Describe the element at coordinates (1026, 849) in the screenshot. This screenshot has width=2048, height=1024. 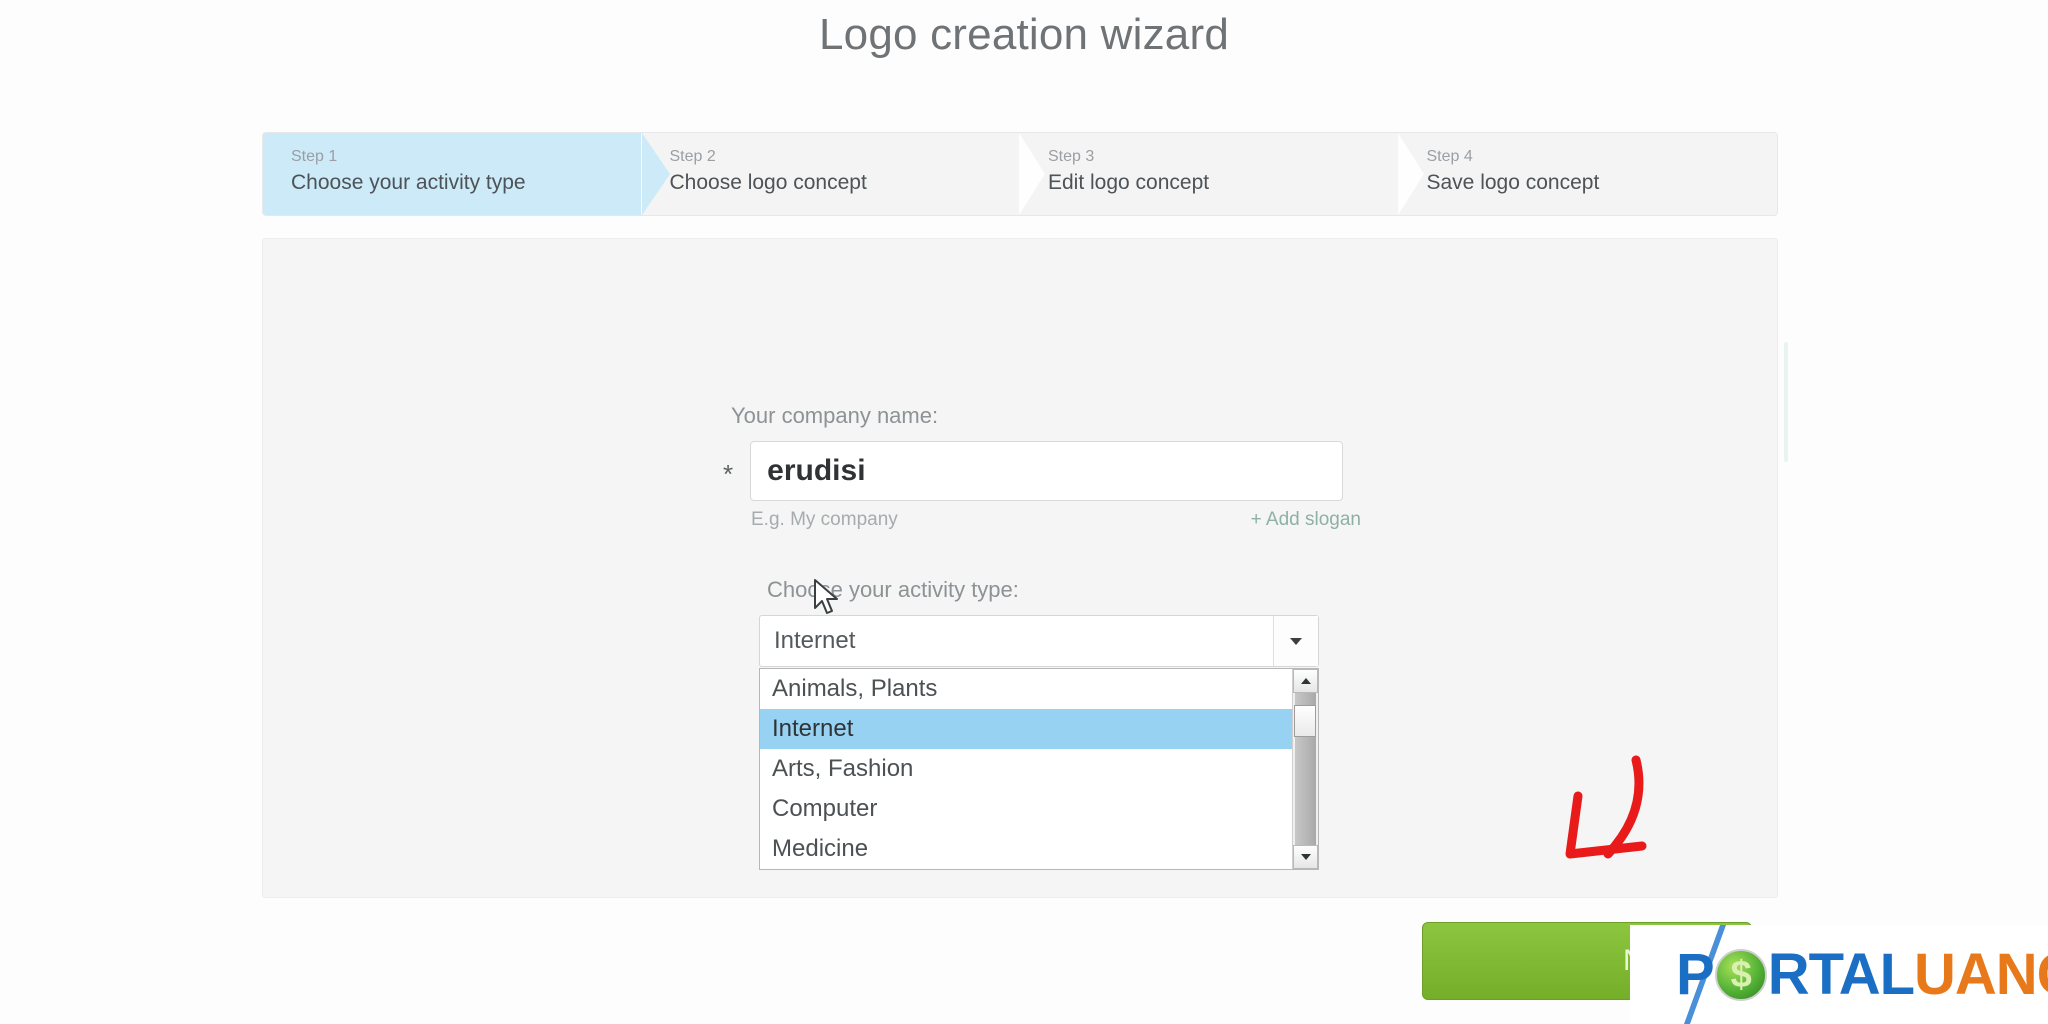
I see `option-medicine: Medicine` at that location.